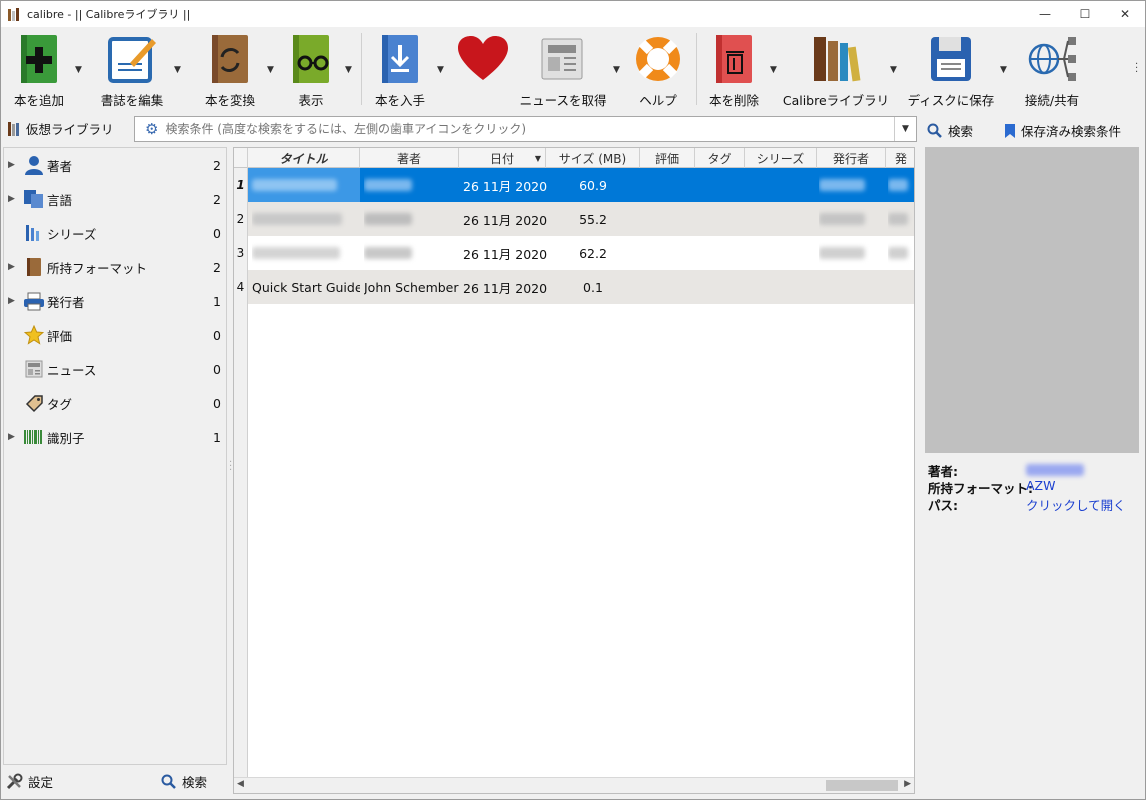 This screenshot has height=800, width=1146. What do you see at coordinates (529, 129) in the screenshot?
I see `search-input` at bounding box center [529, 129].